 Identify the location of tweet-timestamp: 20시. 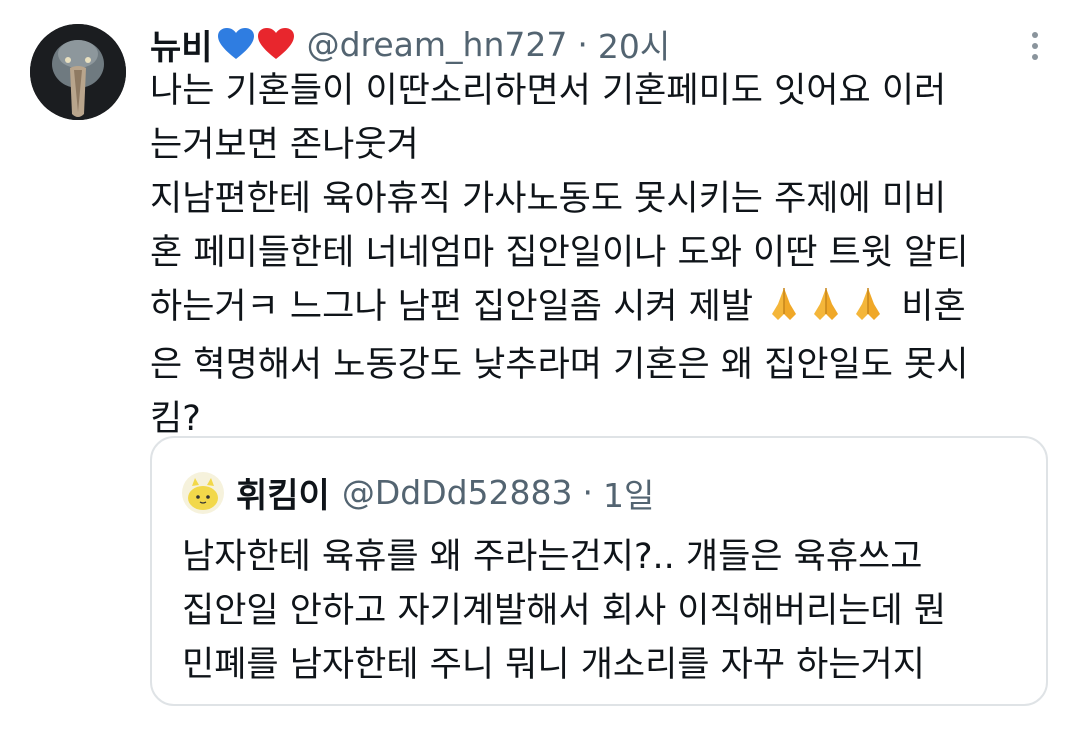
(634, 44).